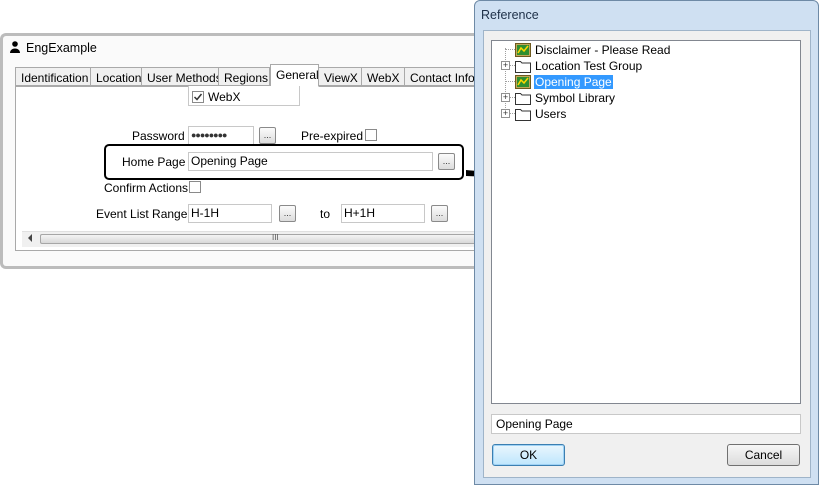 The image size is (819, 485). I want to click on tree-item-users: Users, so click(550, 114).